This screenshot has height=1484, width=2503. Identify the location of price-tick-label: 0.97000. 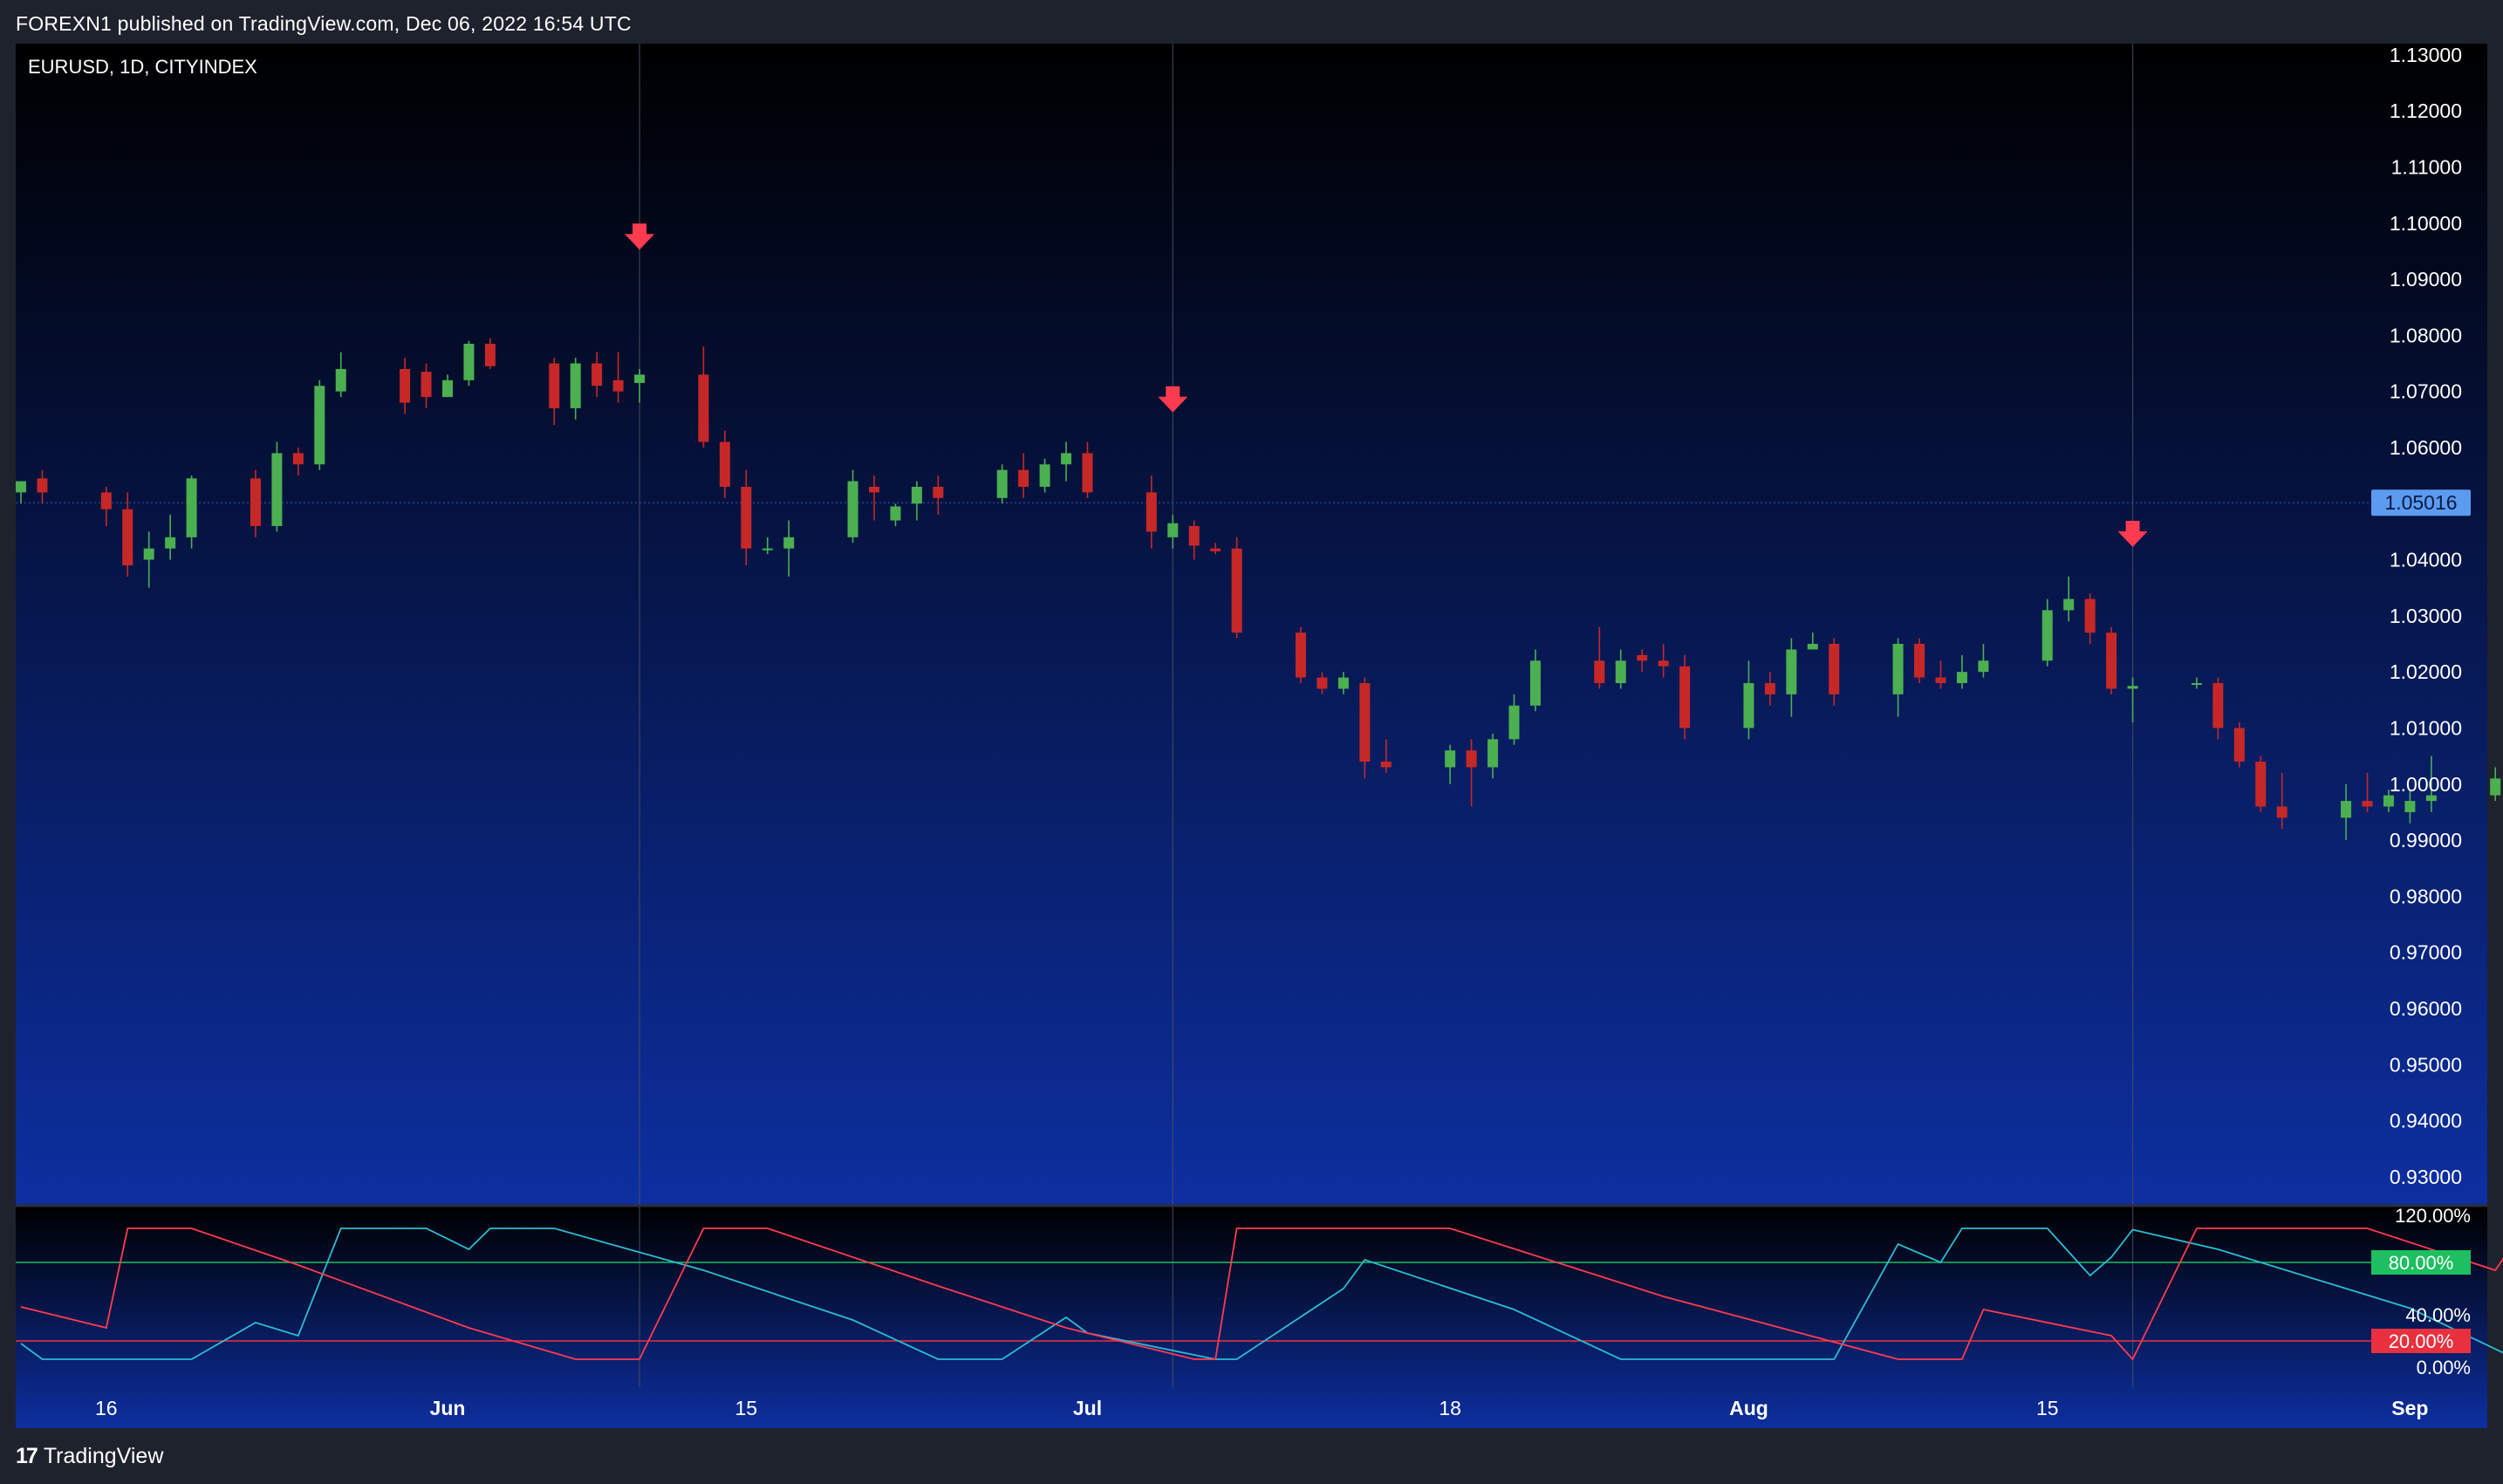
(2426, 952).